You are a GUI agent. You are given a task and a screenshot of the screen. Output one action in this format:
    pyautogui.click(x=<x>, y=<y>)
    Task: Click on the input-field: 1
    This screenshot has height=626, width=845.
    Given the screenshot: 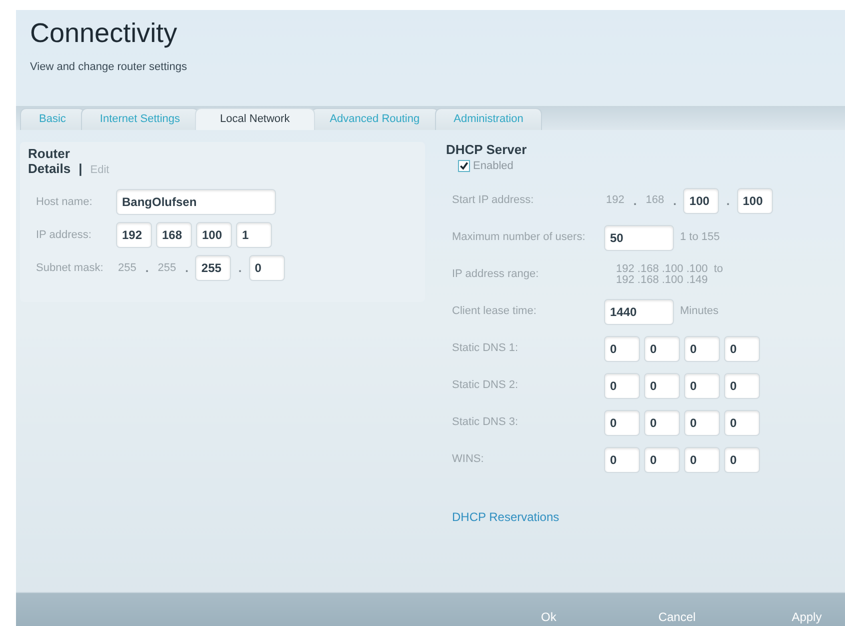 What is the action you would take?
    pyautogui.click(x=254, y=235)
    